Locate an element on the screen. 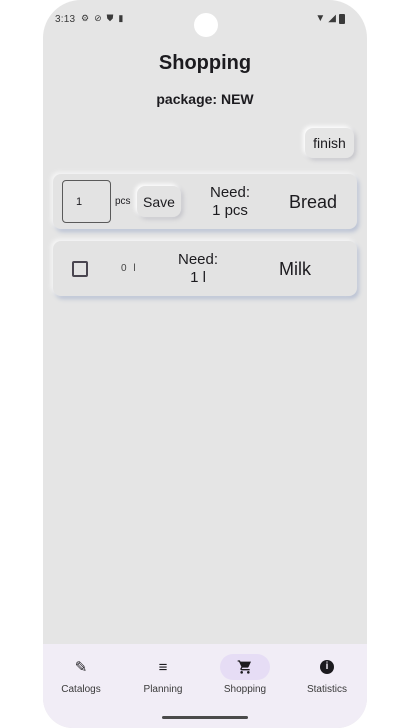 The image size is (409, 728). camera-cutout is located at coordinates (206, 25).